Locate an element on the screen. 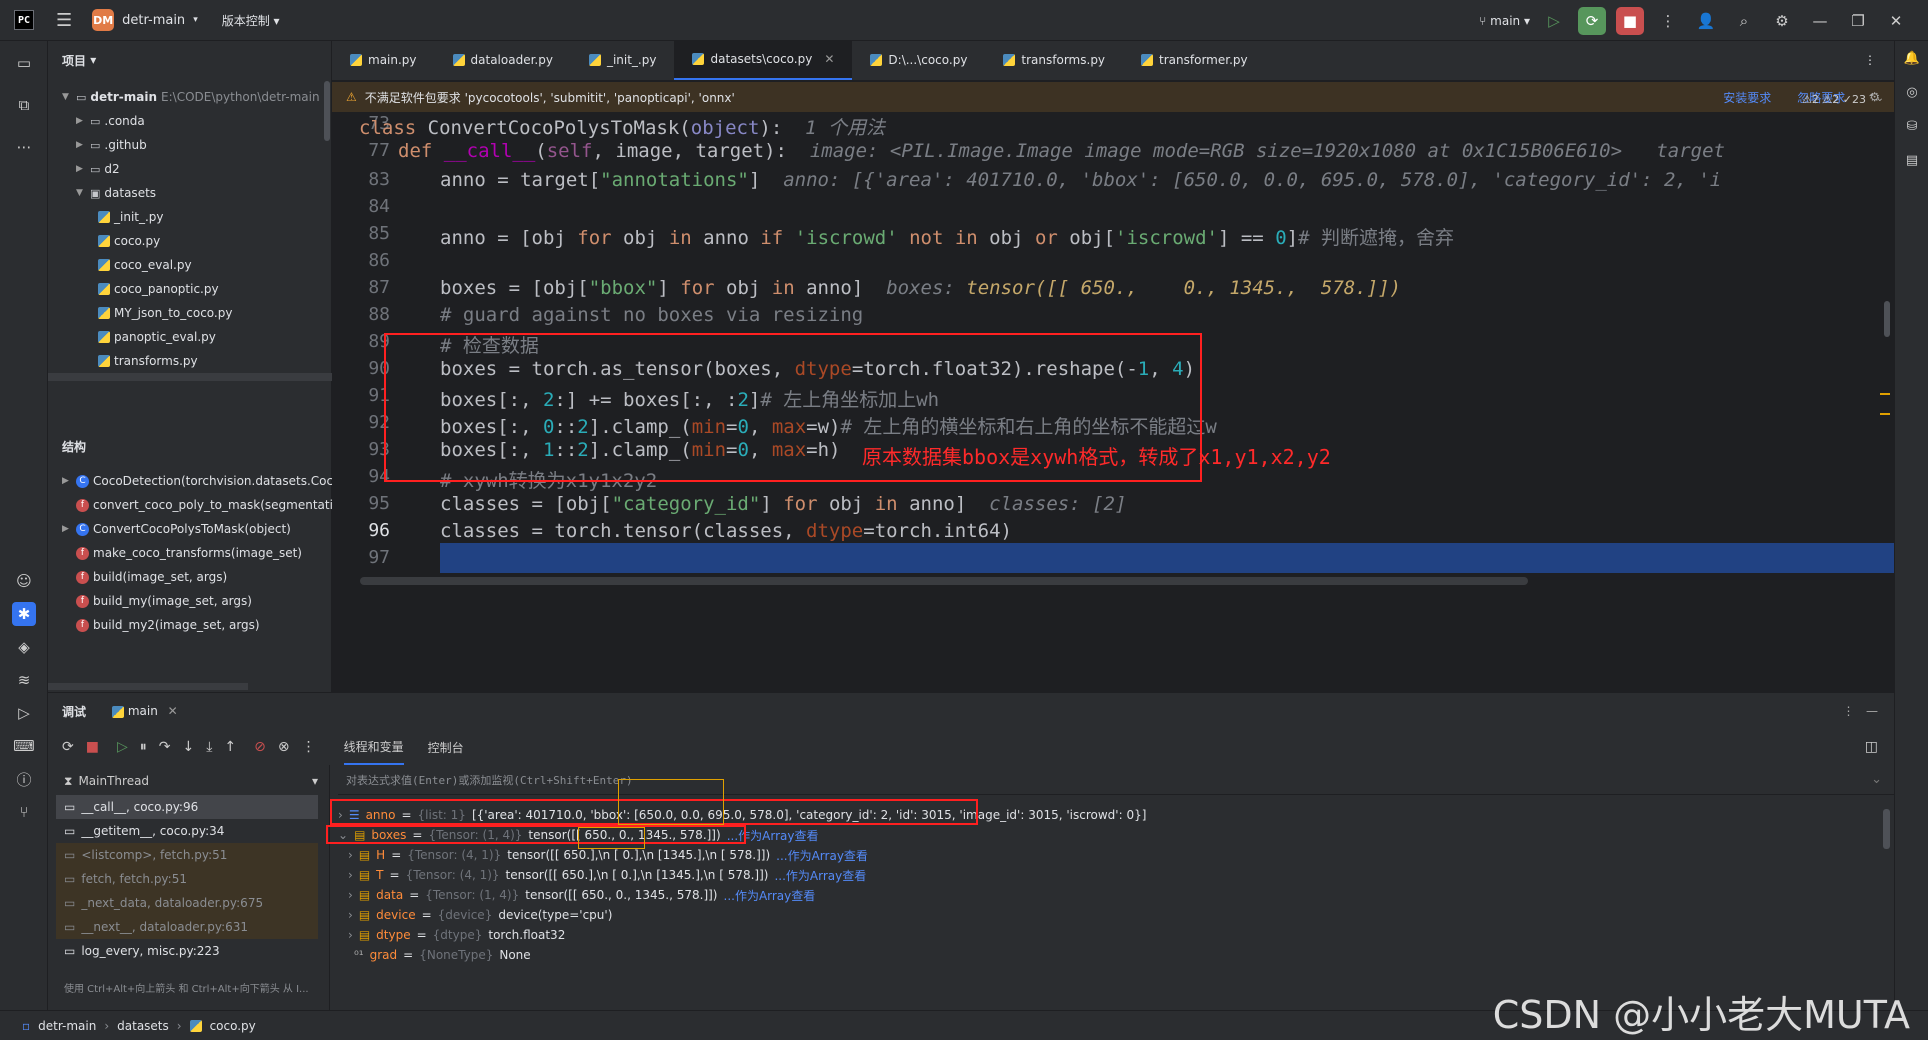 The height and width of the screenshot is (1040, 1928). git-icon: ⑂ is located at coordinates (24, 812).